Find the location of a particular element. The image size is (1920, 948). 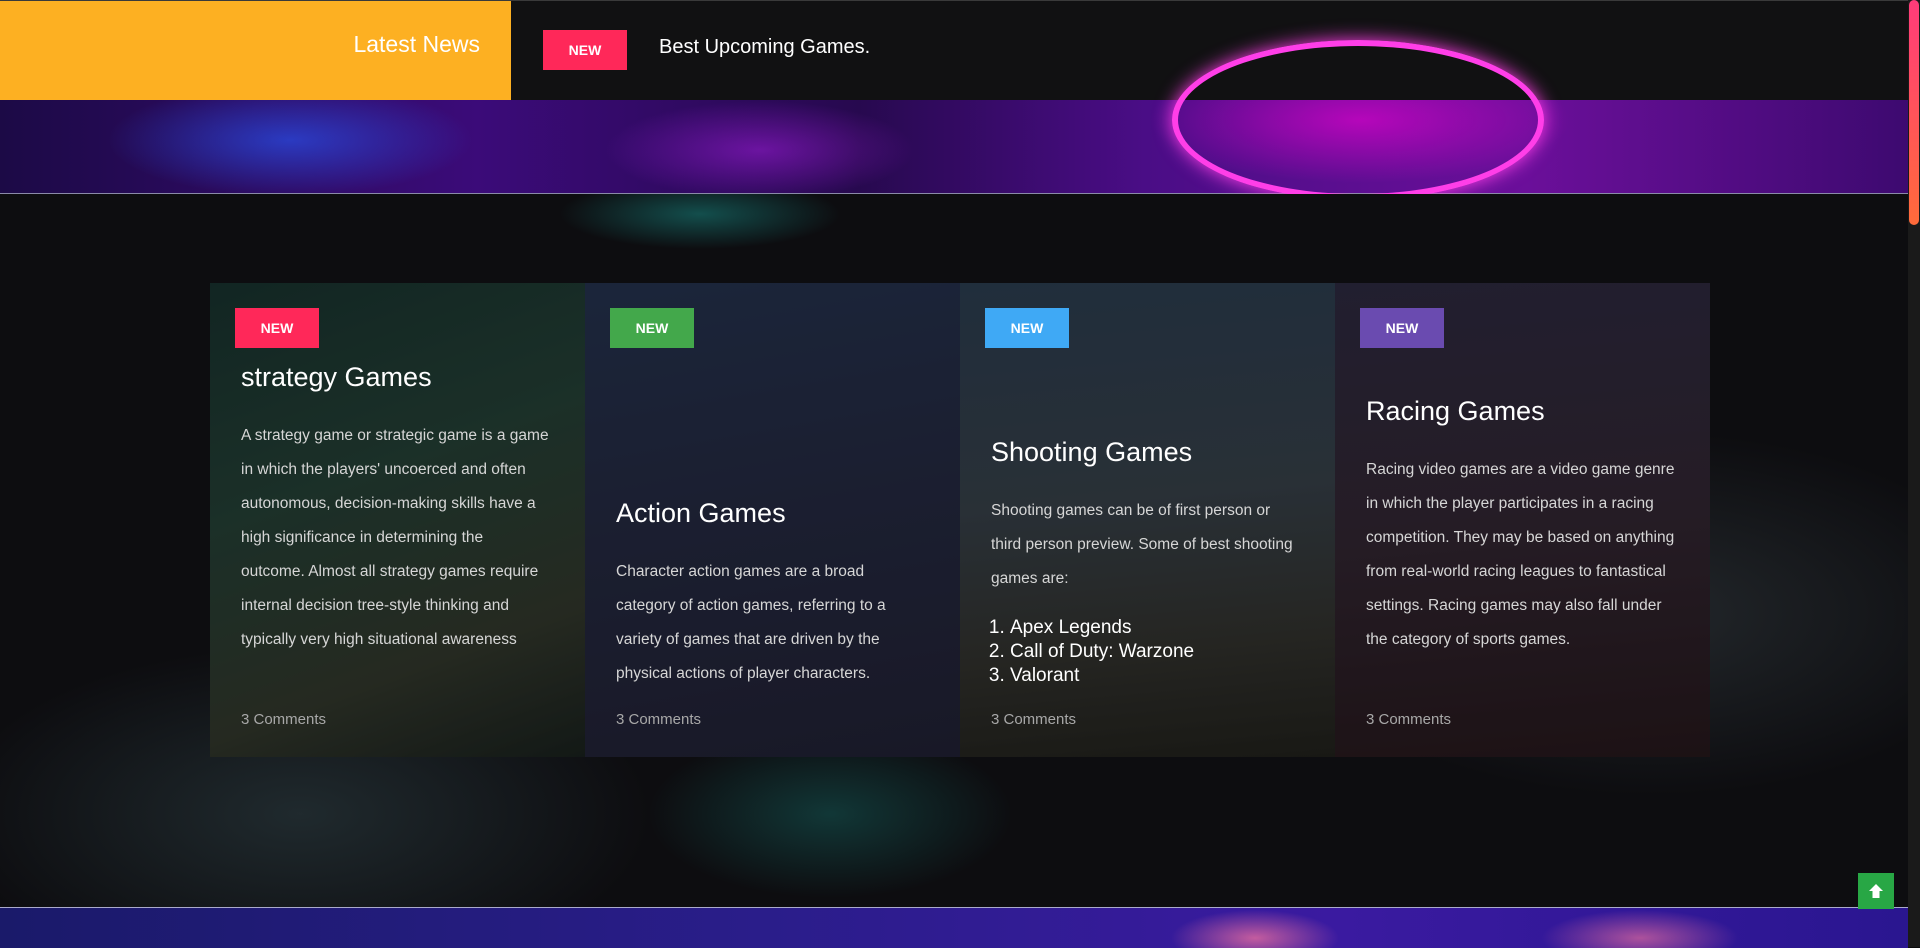

arrow-up-icon is located at coordinates (1876, 891).